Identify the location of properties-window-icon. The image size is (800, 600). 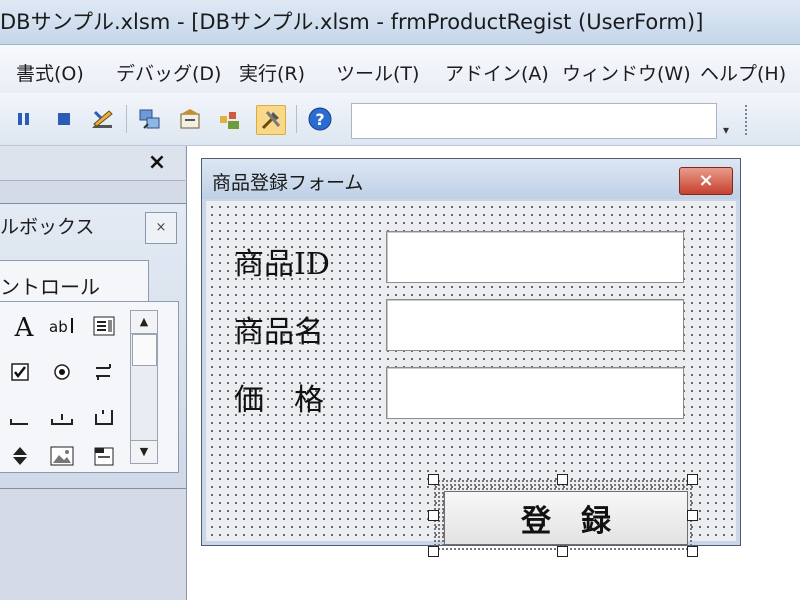
(190, 119).